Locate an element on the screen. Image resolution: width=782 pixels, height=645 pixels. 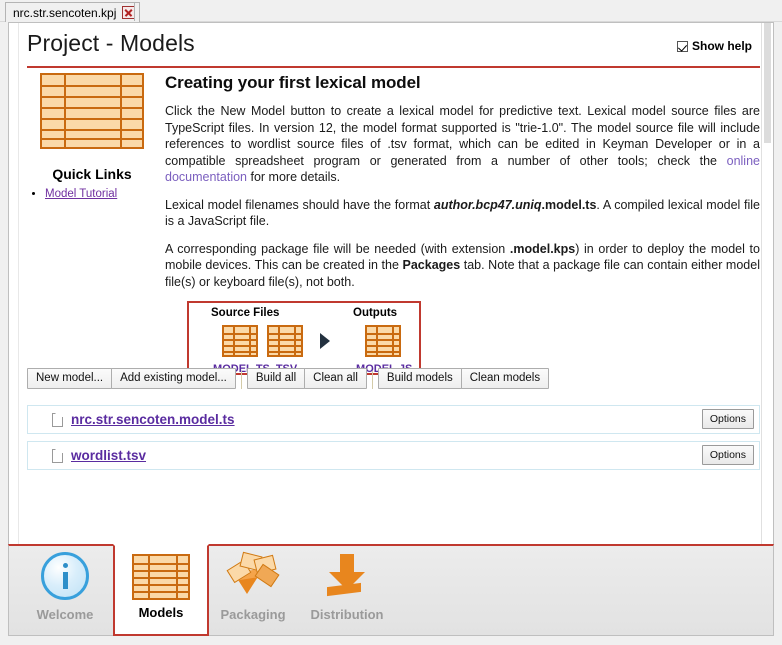
tab-distribution: Distribution is located at coordinates (347, 590).